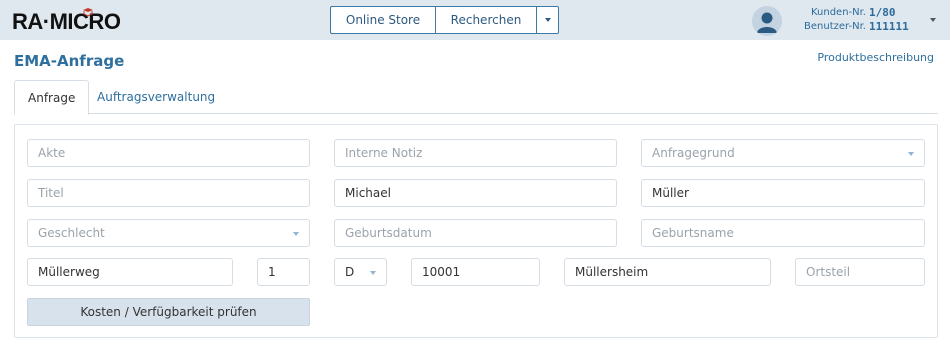  What do you see at coordinates (360, 272) in the screenshot?
I see `land-select: D` at bounding box center [360, 272].